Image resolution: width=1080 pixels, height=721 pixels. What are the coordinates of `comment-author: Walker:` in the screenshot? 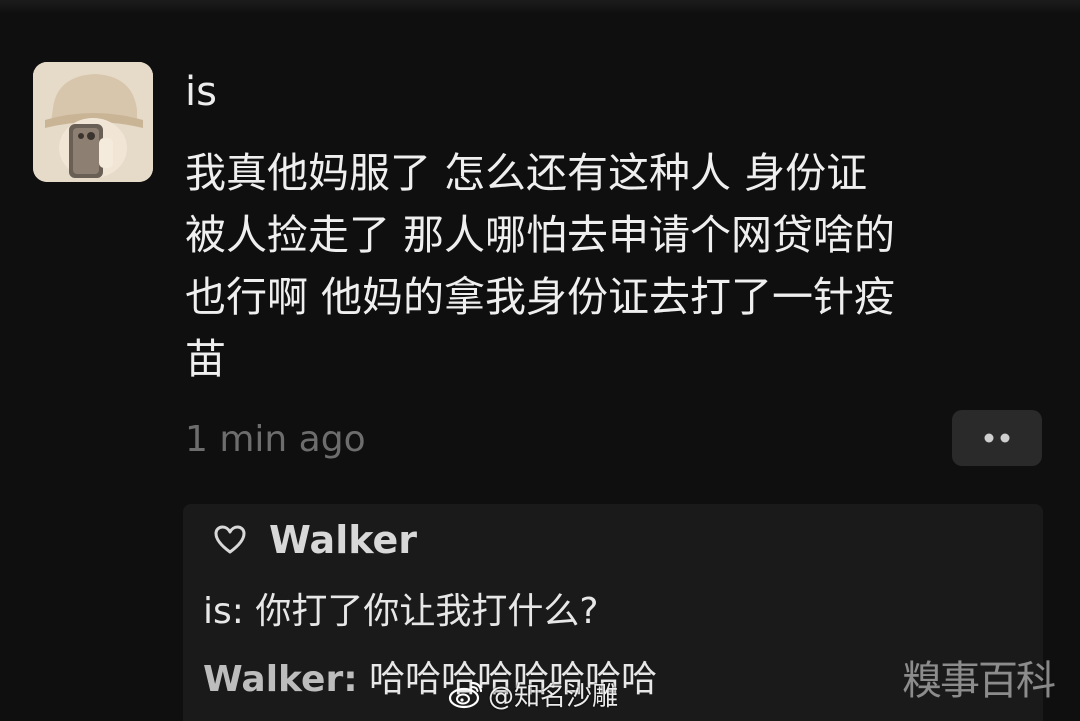 It's located at (280, 679).